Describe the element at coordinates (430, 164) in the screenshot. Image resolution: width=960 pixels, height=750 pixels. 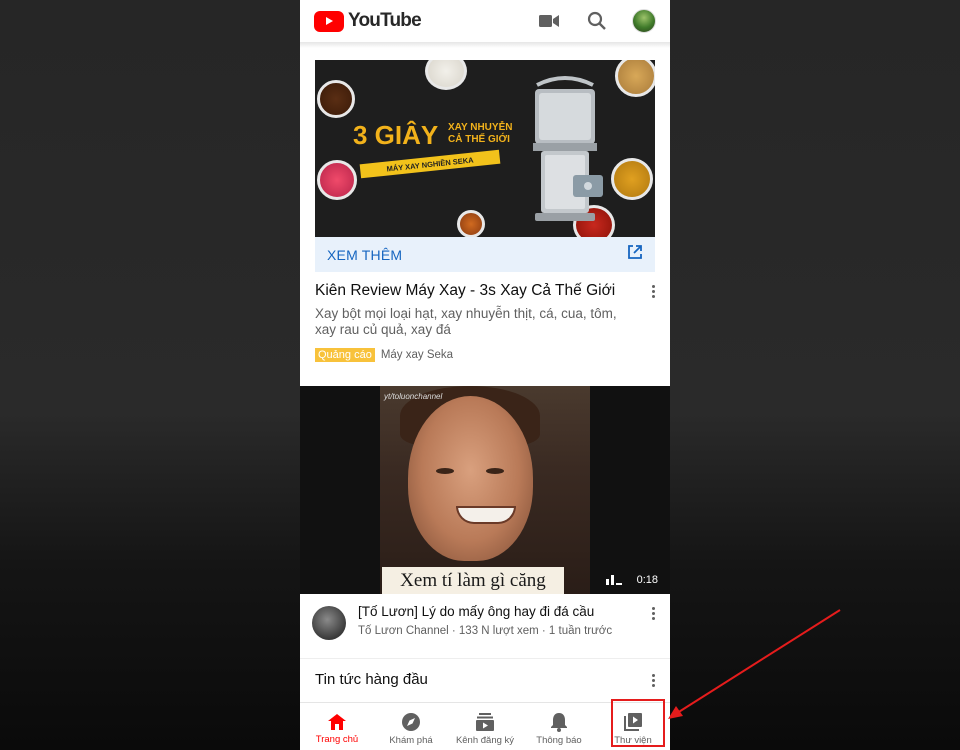
I see `ad-strip-text: MÁY XAY NGHIỀN SEKA` at that location.